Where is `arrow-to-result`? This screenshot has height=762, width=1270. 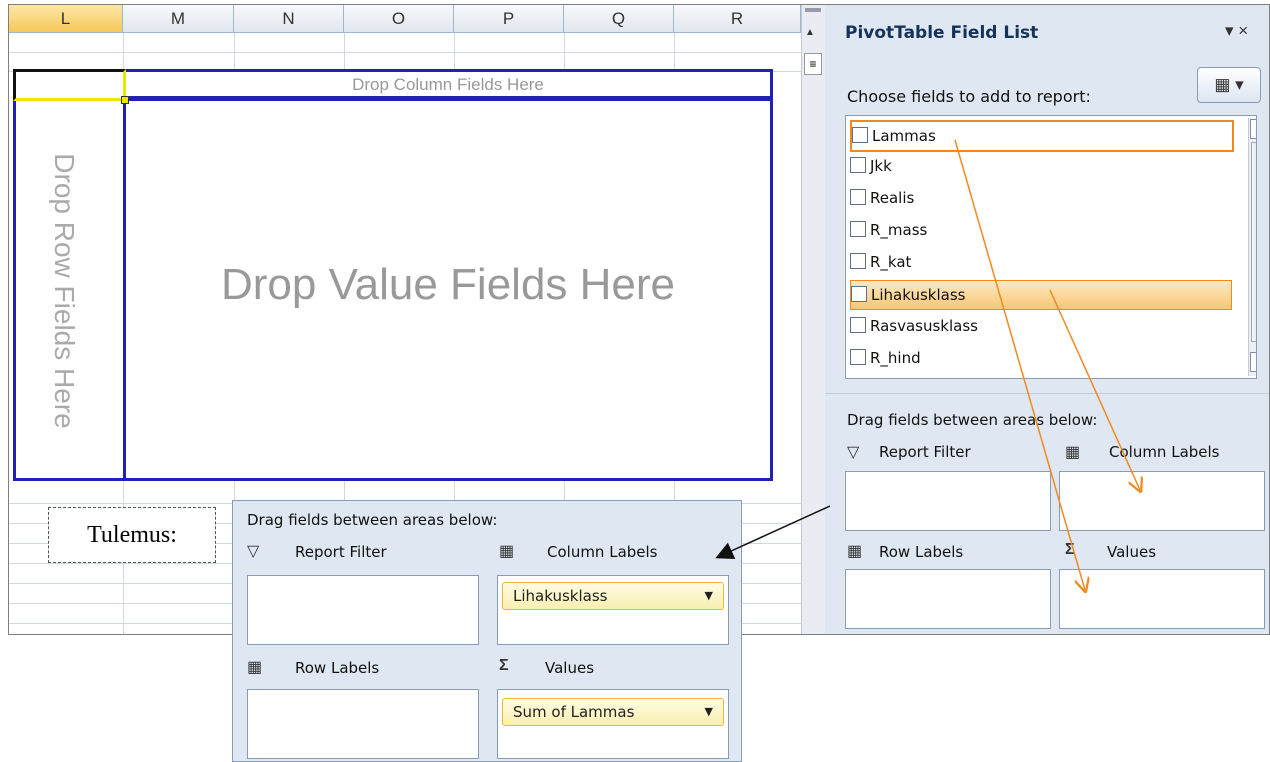
arrow-to-result is located at coordinates (773, 532).